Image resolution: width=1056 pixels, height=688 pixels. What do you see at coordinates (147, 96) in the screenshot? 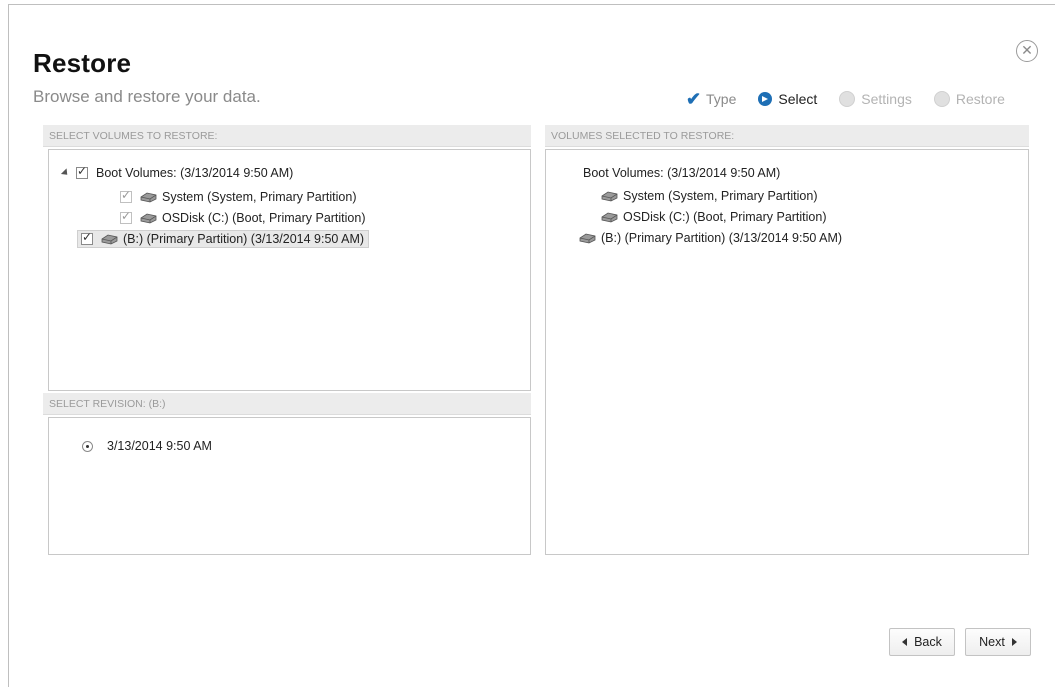
I see `page-subtitle: Browse and restore your data.` at bounding box center [147, 96].